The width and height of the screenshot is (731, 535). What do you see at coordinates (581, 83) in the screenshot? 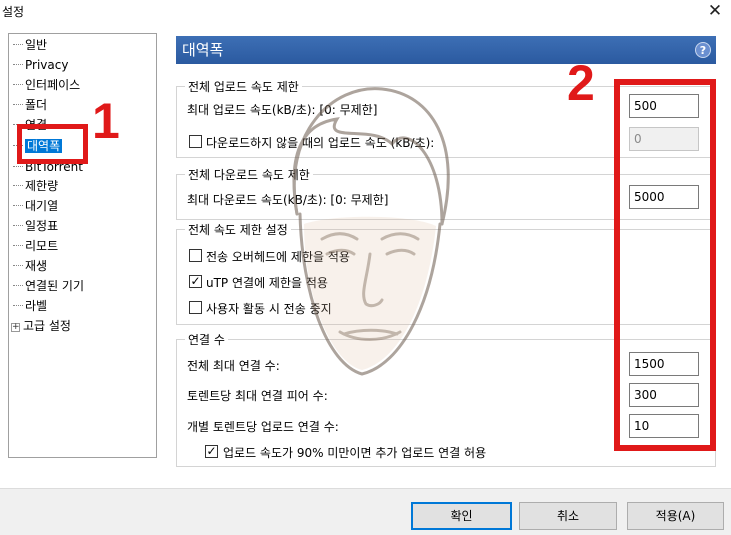
I see `annotation-number-2: 2` at bounding box center [581, 83].